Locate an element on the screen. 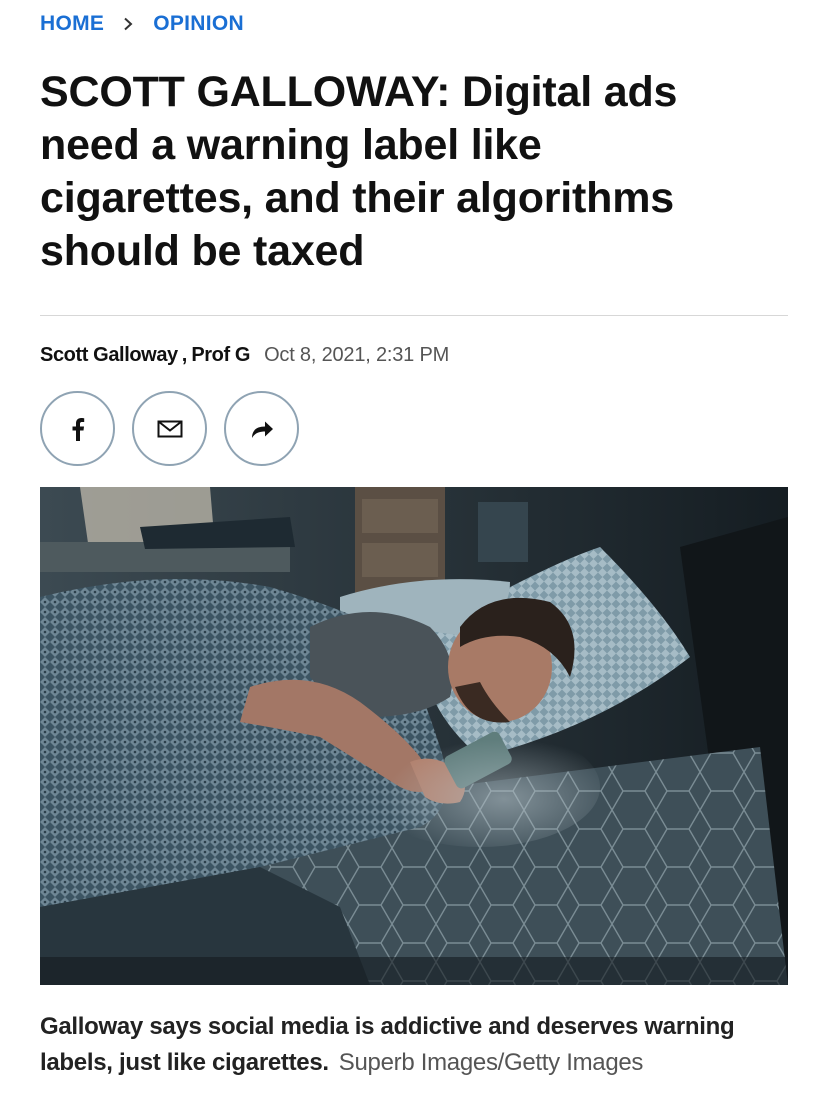 This screenshot has width=828, height=1118. chevron-right-icon is located at coordinates (128, 24).